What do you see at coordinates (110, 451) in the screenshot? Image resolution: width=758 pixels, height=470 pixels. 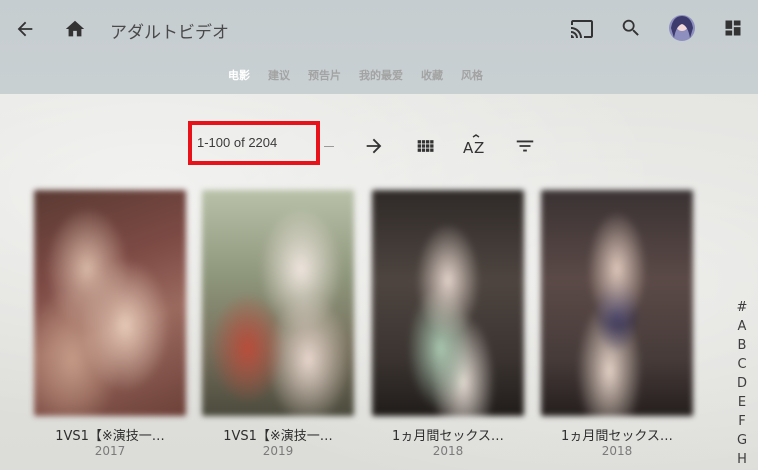 I see `movie-year: 2017` at bounding box center [110, 451].